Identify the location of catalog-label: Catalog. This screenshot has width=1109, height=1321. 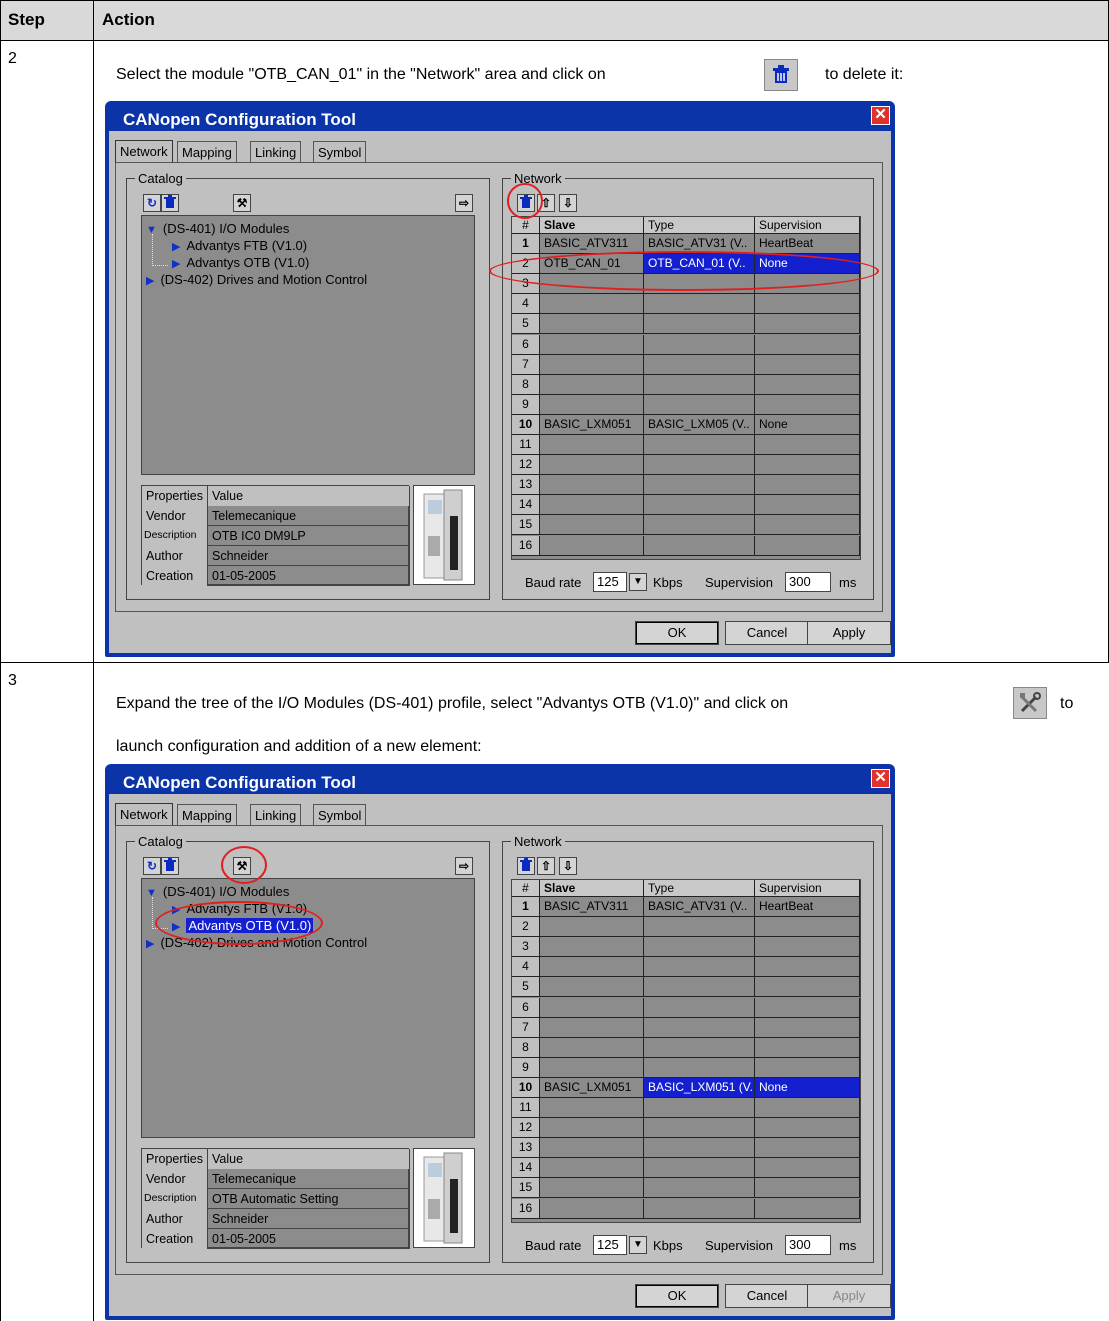
(160, 841).